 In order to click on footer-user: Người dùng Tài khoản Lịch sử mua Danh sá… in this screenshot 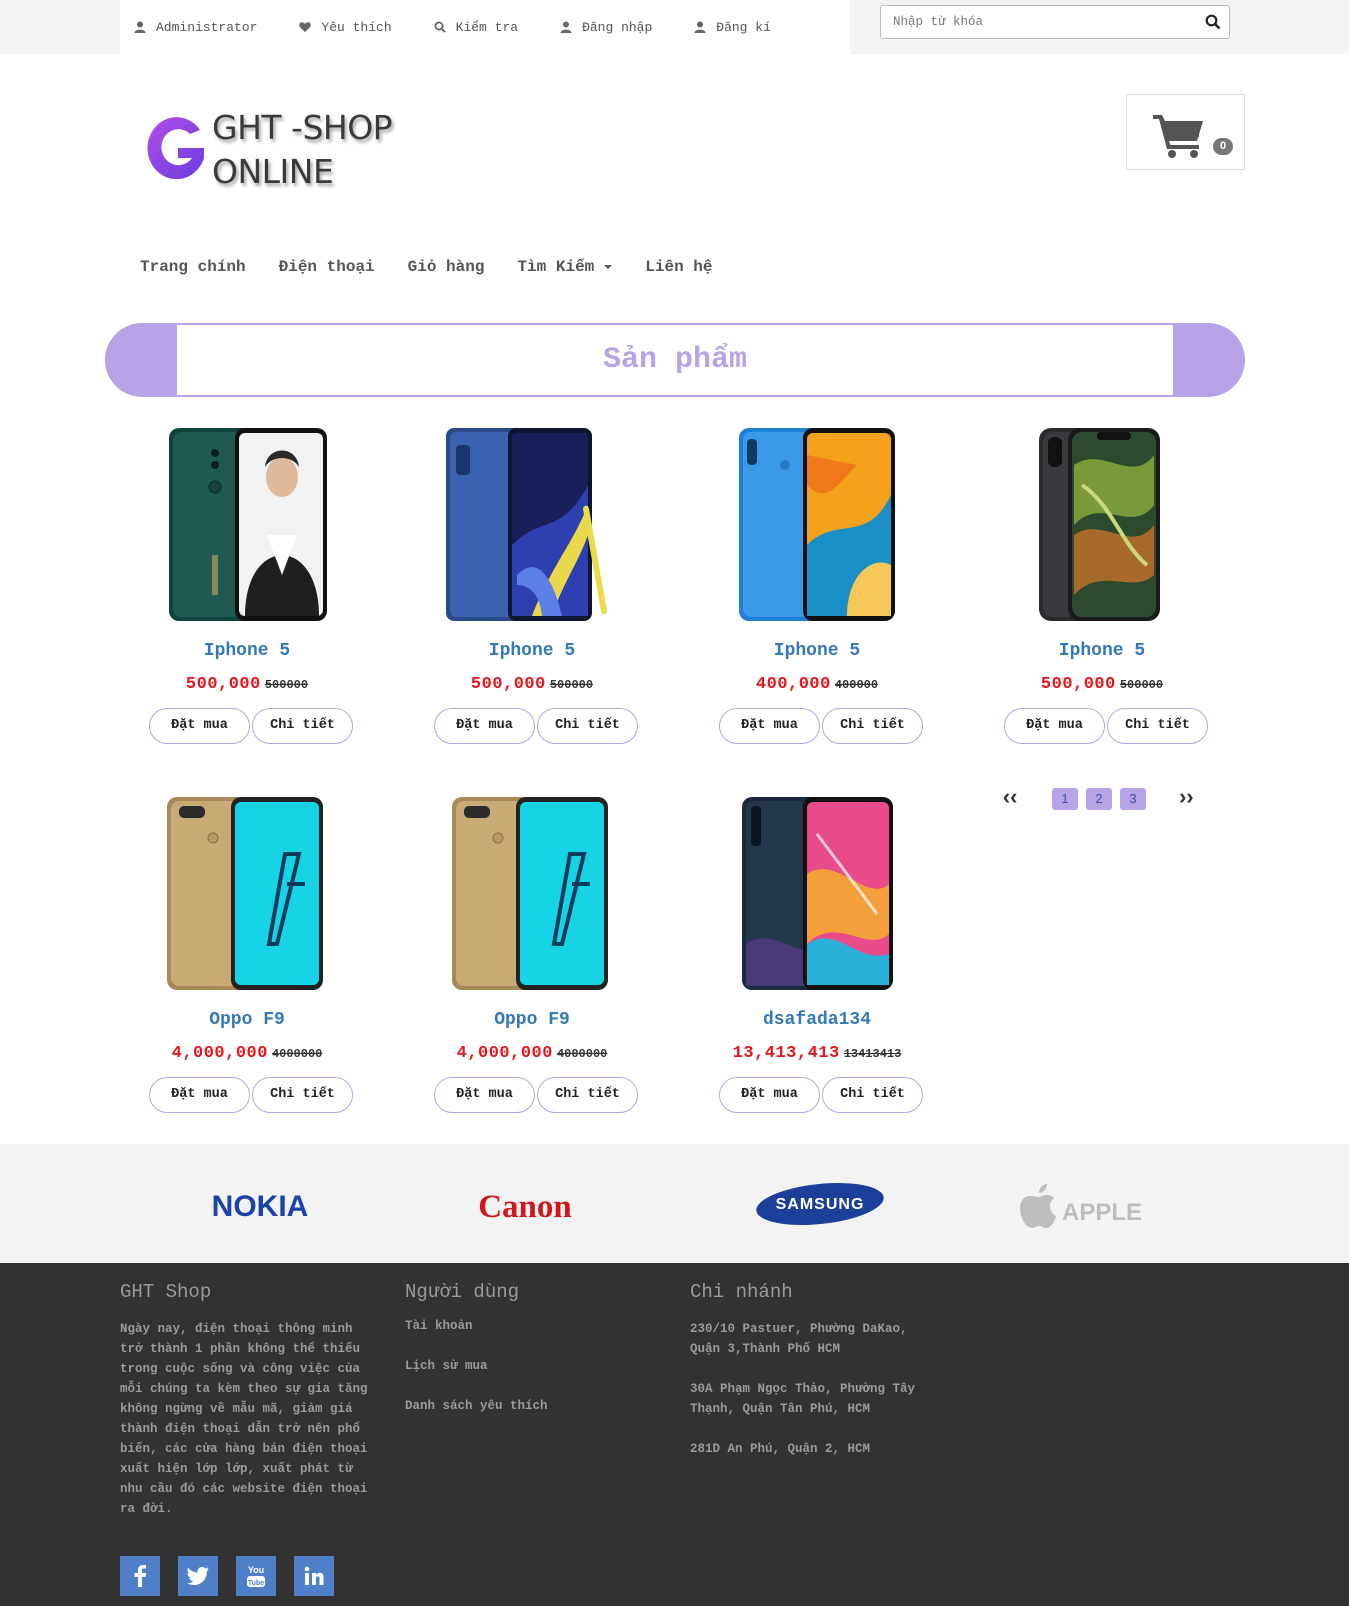, I will do `click(476, 1360)`.